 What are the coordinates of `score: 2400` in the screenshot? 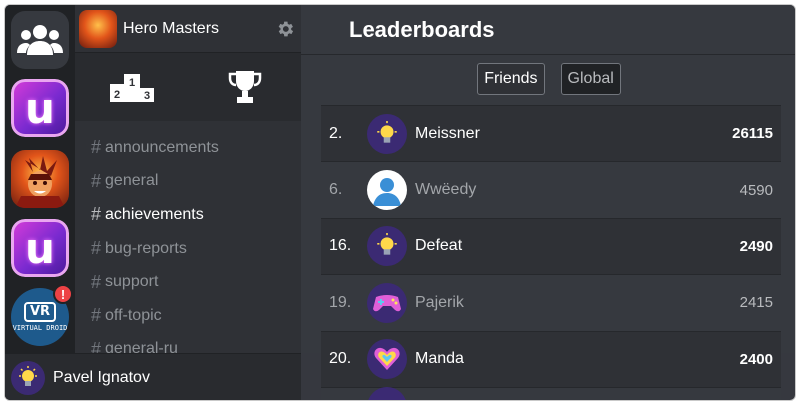 It's located at (756, 359).